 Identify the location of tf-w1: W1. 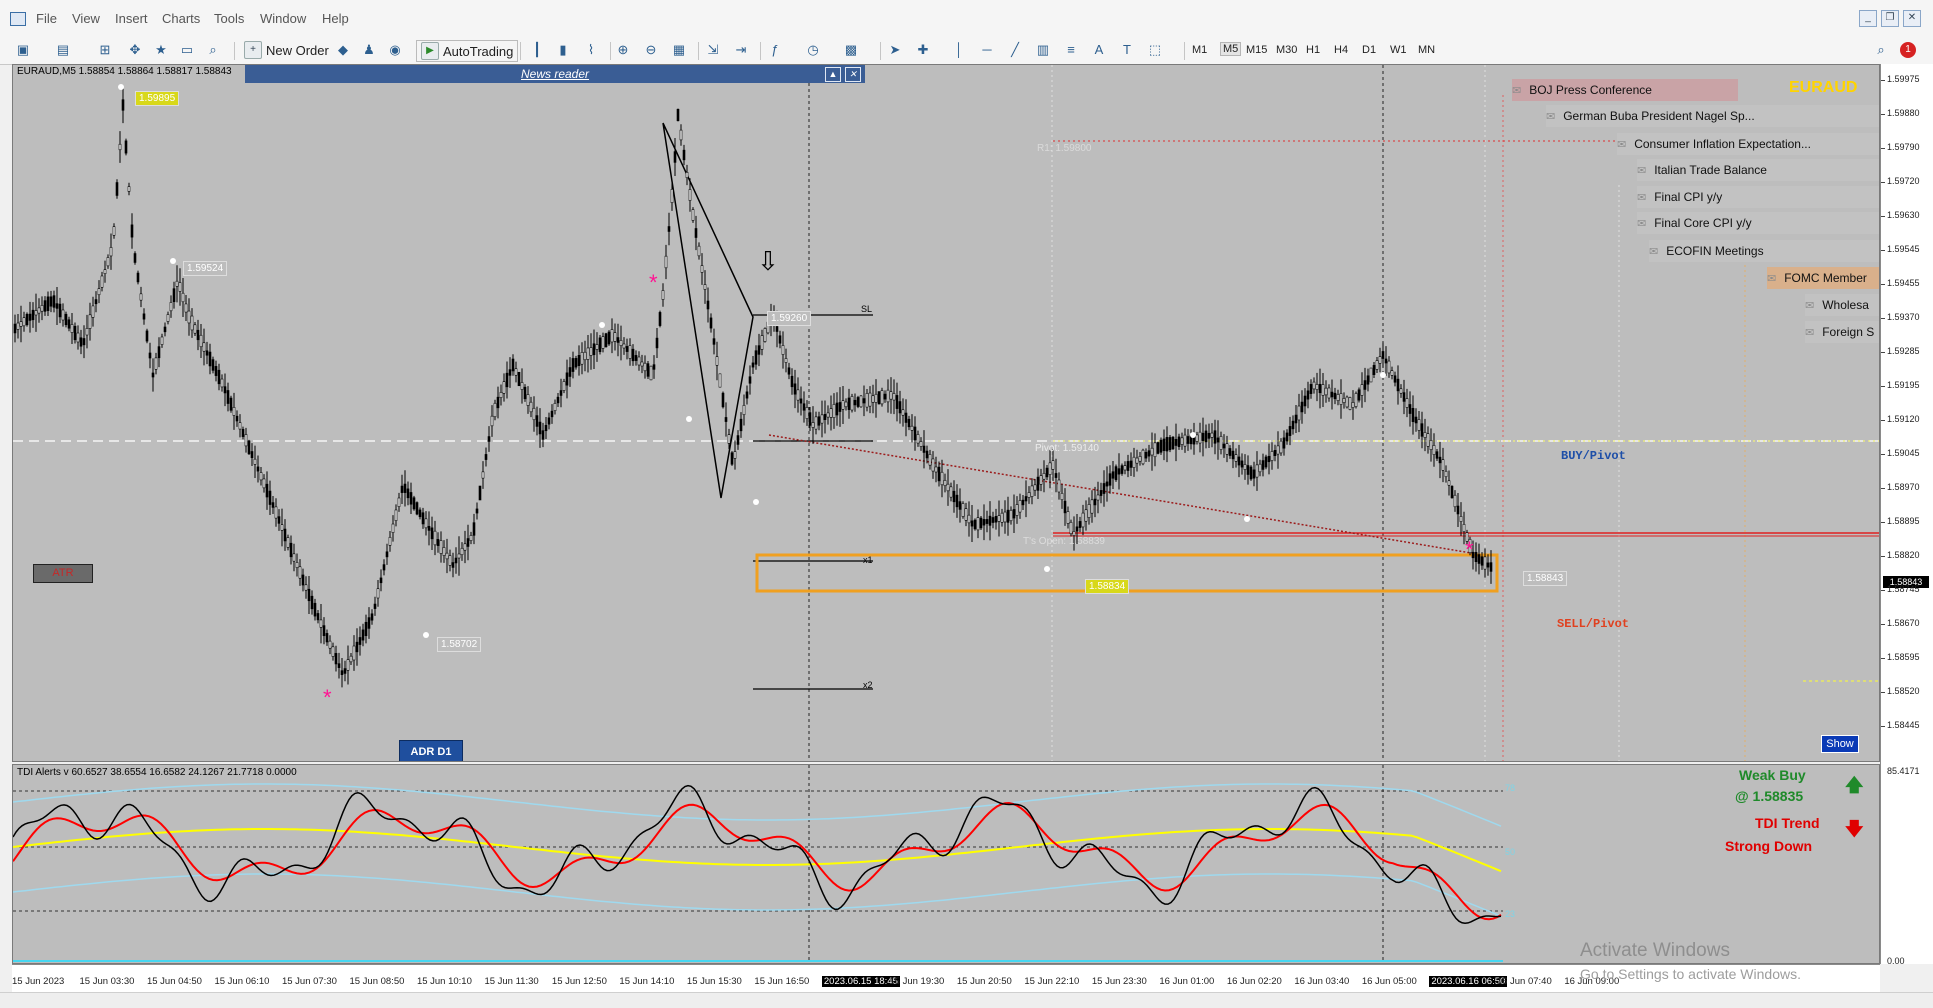
(1398, 50).